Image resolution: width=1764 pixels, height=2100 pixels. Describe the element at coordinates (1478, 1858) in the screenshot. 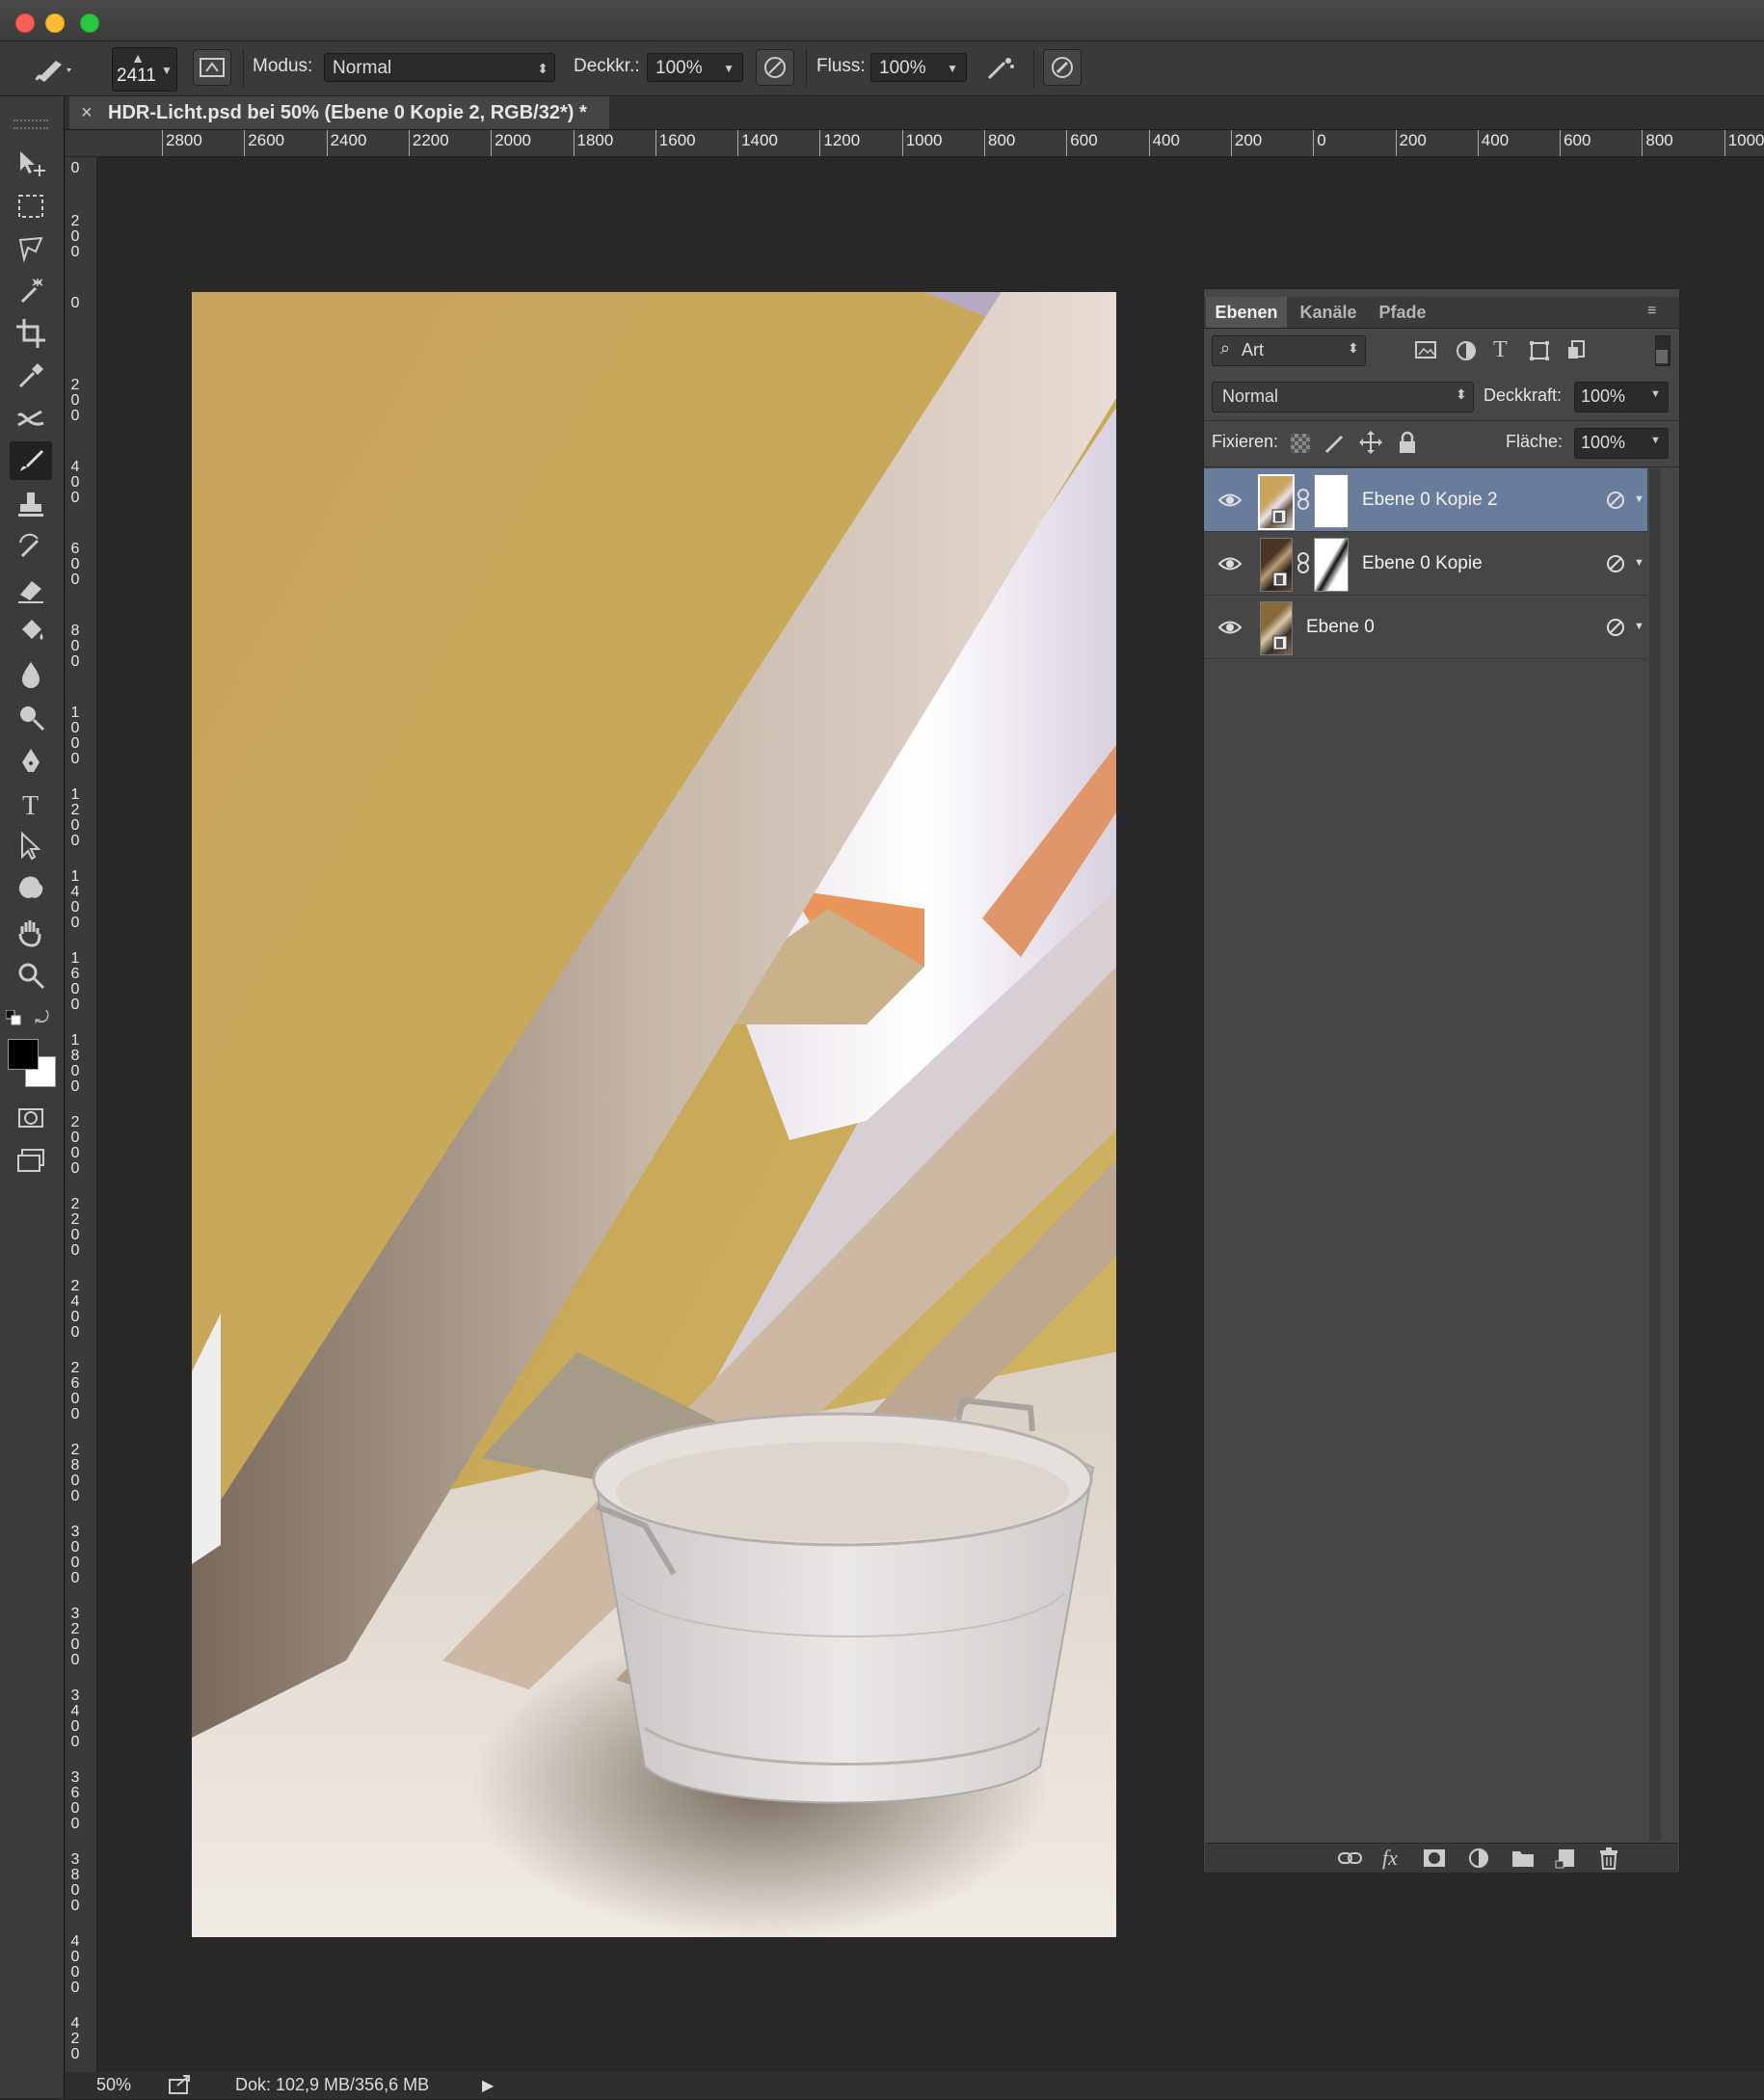

I see `adjustment-icon` at that location.